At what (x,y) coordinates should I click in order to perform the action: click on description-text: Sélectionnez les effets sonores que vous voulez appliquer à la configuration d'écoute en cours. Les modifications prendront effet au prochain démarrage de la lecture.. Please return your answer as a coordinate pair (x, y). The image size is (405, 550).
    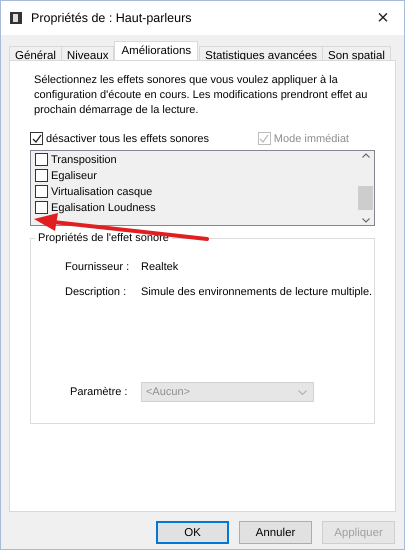
    Looking at the image, I should click on (201, 95).